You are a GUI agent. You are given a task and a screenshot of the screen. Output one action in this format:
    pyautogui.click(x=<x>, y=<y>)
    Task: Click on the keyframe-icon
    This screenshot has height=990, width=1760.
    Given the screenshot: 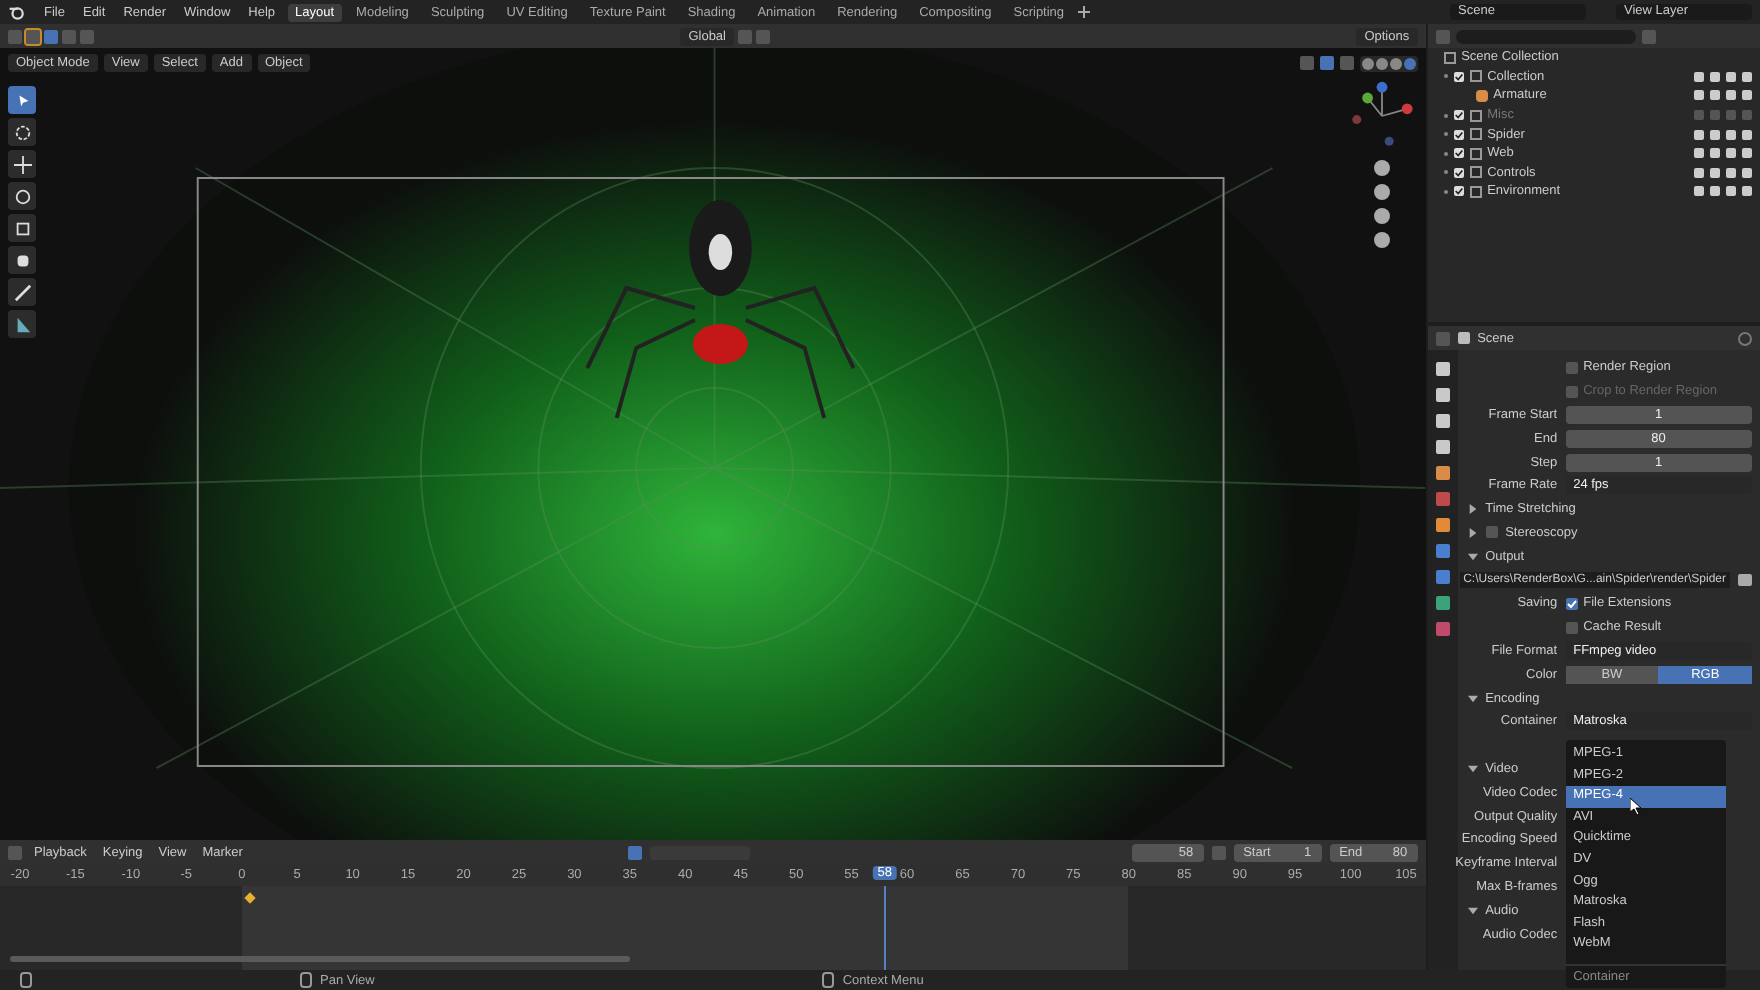 What is the action you would take?
    pyautogui.click(x=251, y=898)
    